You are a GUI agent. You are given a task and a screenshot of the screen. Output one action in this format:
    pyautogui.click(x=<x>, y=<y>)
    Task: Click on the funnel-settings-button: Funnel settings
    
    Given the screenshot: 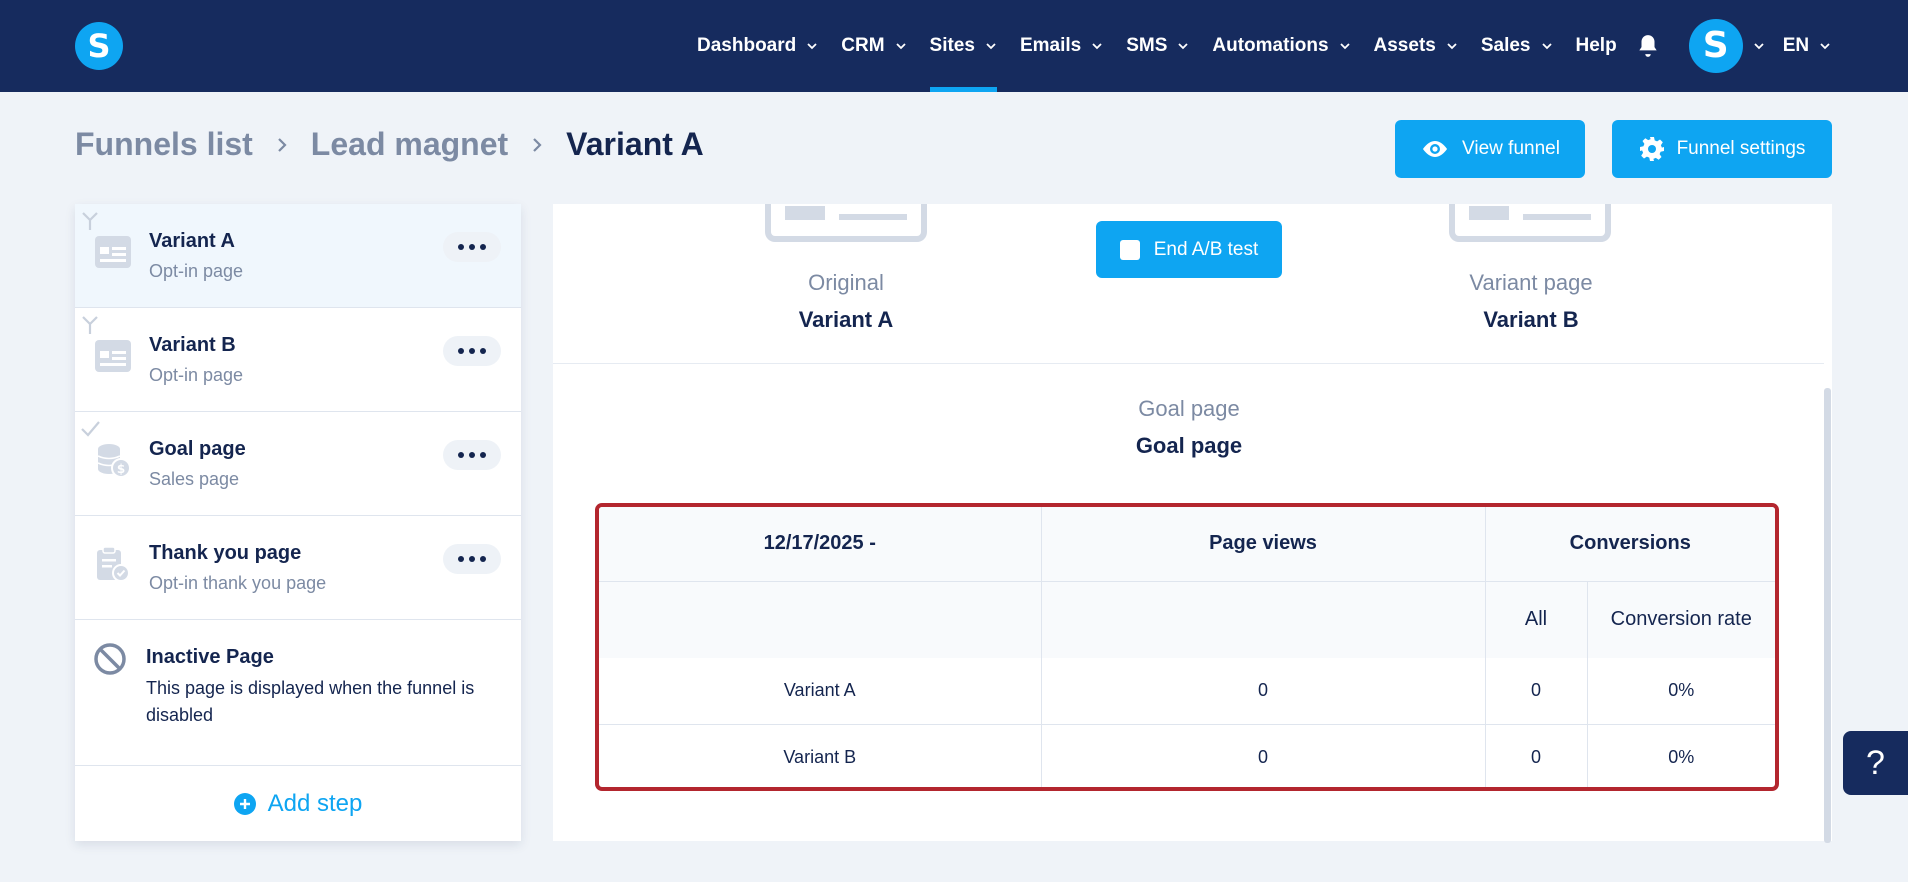 What is the action you would take?
    pyautogui.click(x=1722, y=149)
    